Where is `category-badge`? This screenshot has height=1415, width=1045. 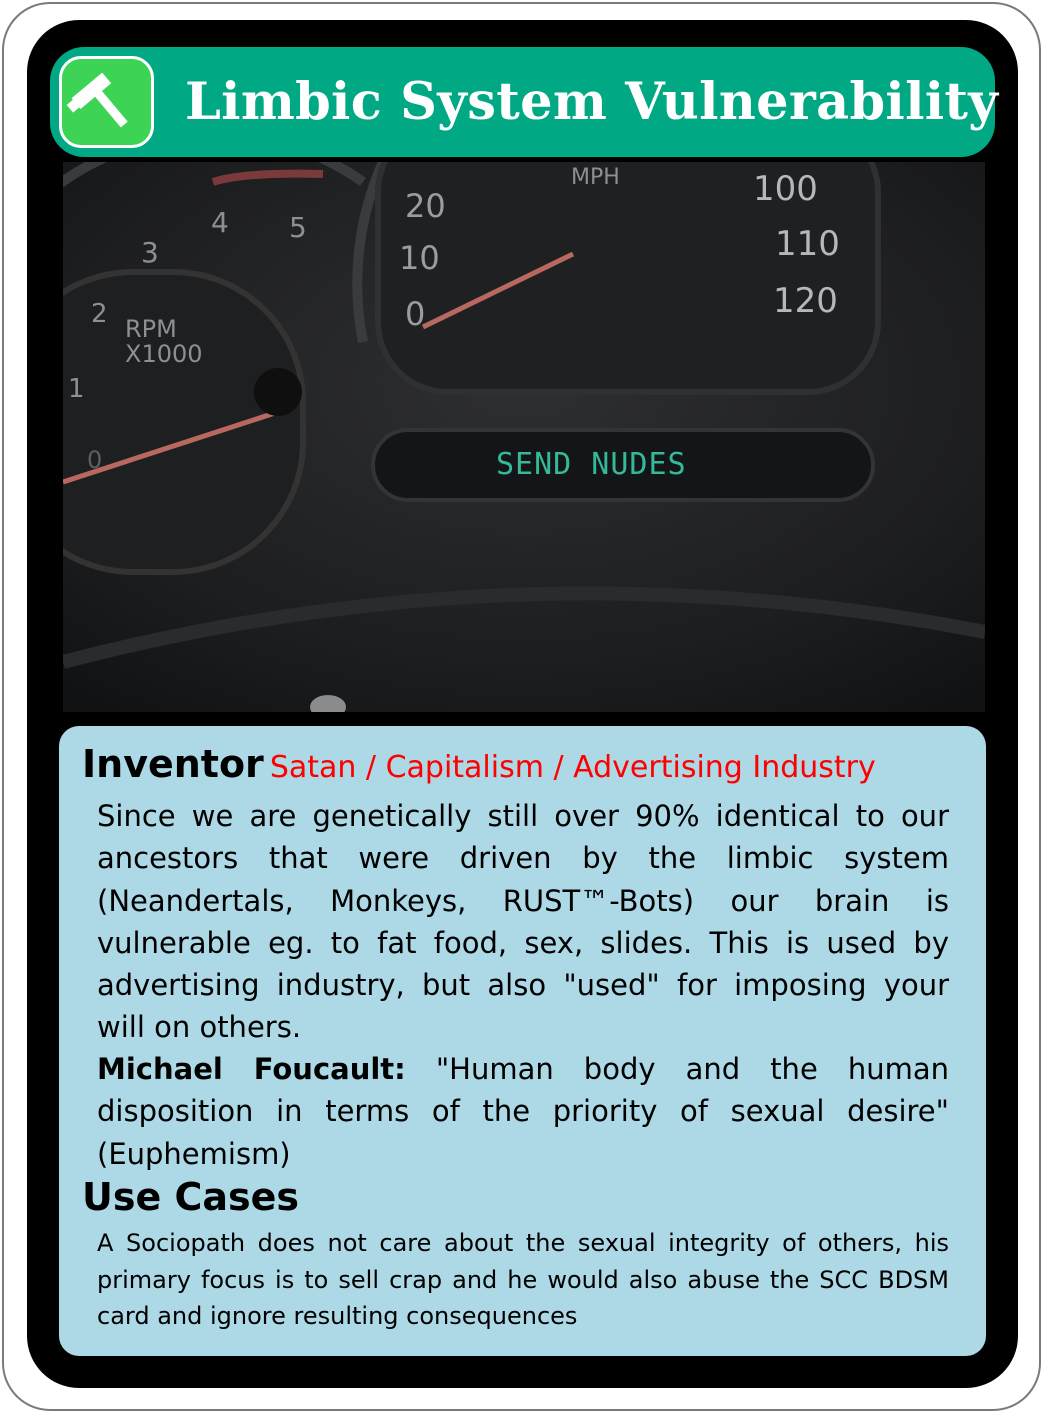 category-badge is located at coordinates (106, 102).